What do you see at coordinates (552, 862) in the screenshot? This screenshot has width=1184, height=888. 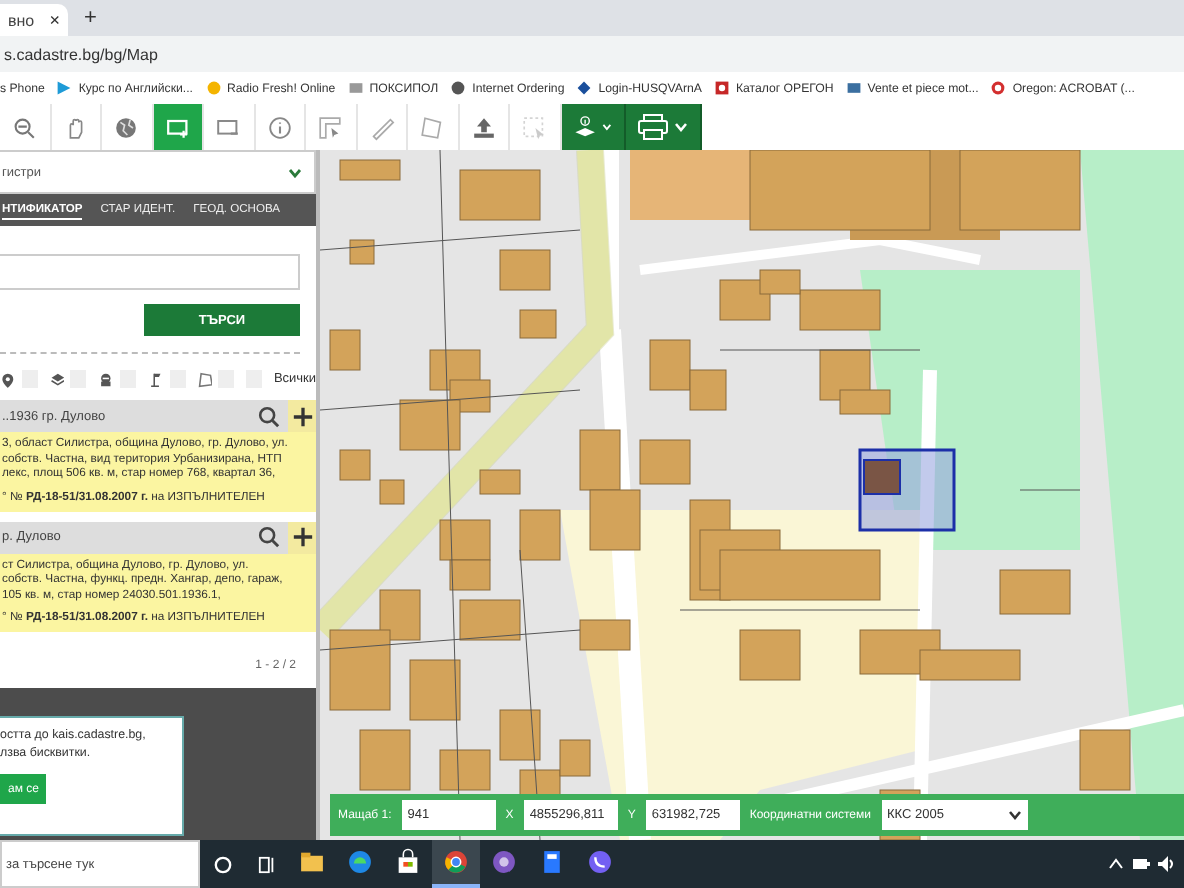 I see `calculator-icon` at bounding box center [552, 862].